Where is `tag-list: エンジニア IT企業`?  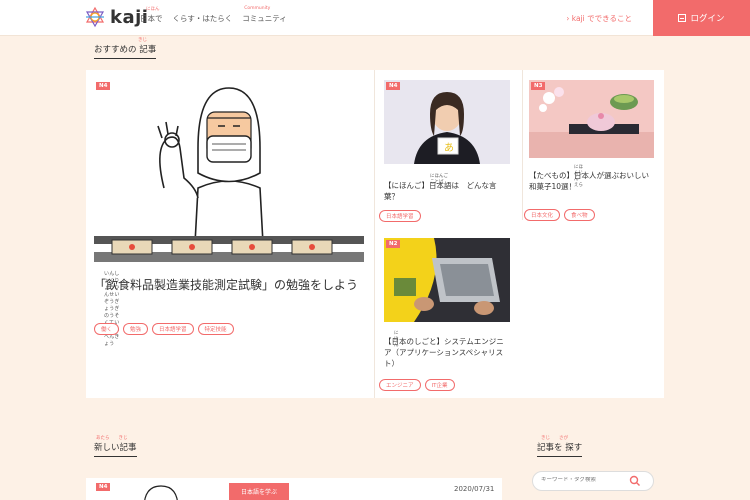 tag-list: エンジニア IT企業 is located at coordinates (417, 385).